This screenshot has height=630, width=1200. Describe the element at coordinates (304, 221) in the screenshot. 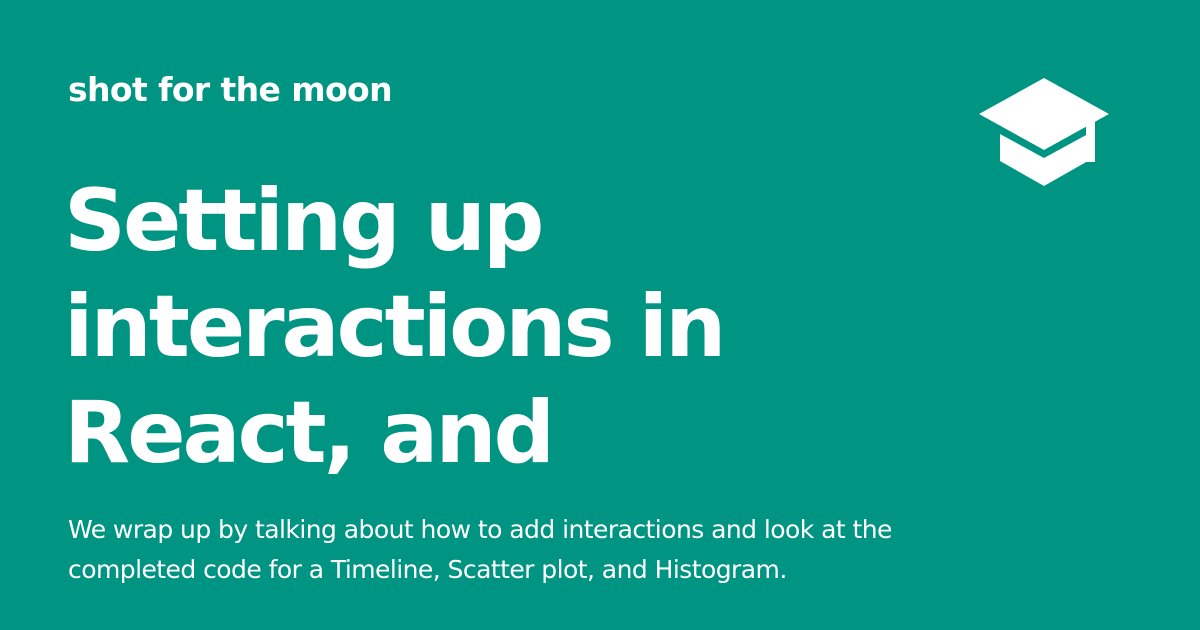

I see `post-title-line-1: Setting up` at that location.